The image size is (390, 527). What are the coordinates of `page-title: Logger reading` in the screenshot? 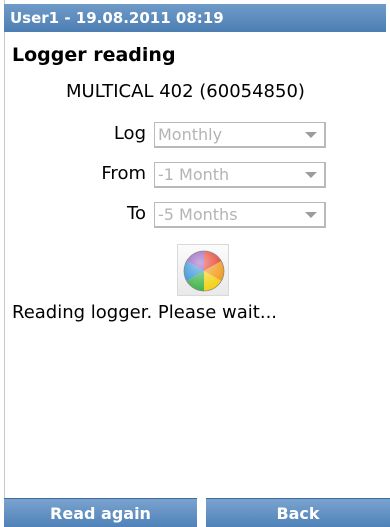 It's located at (94, 55).